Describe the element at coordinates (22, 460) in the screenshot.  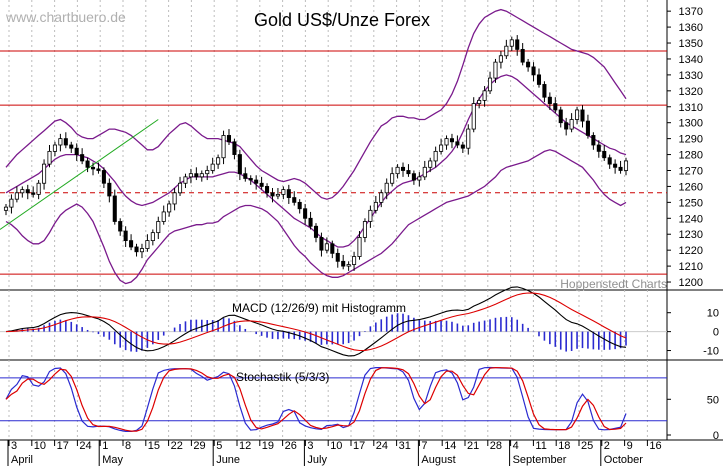
I see `month-label: April` at that location.